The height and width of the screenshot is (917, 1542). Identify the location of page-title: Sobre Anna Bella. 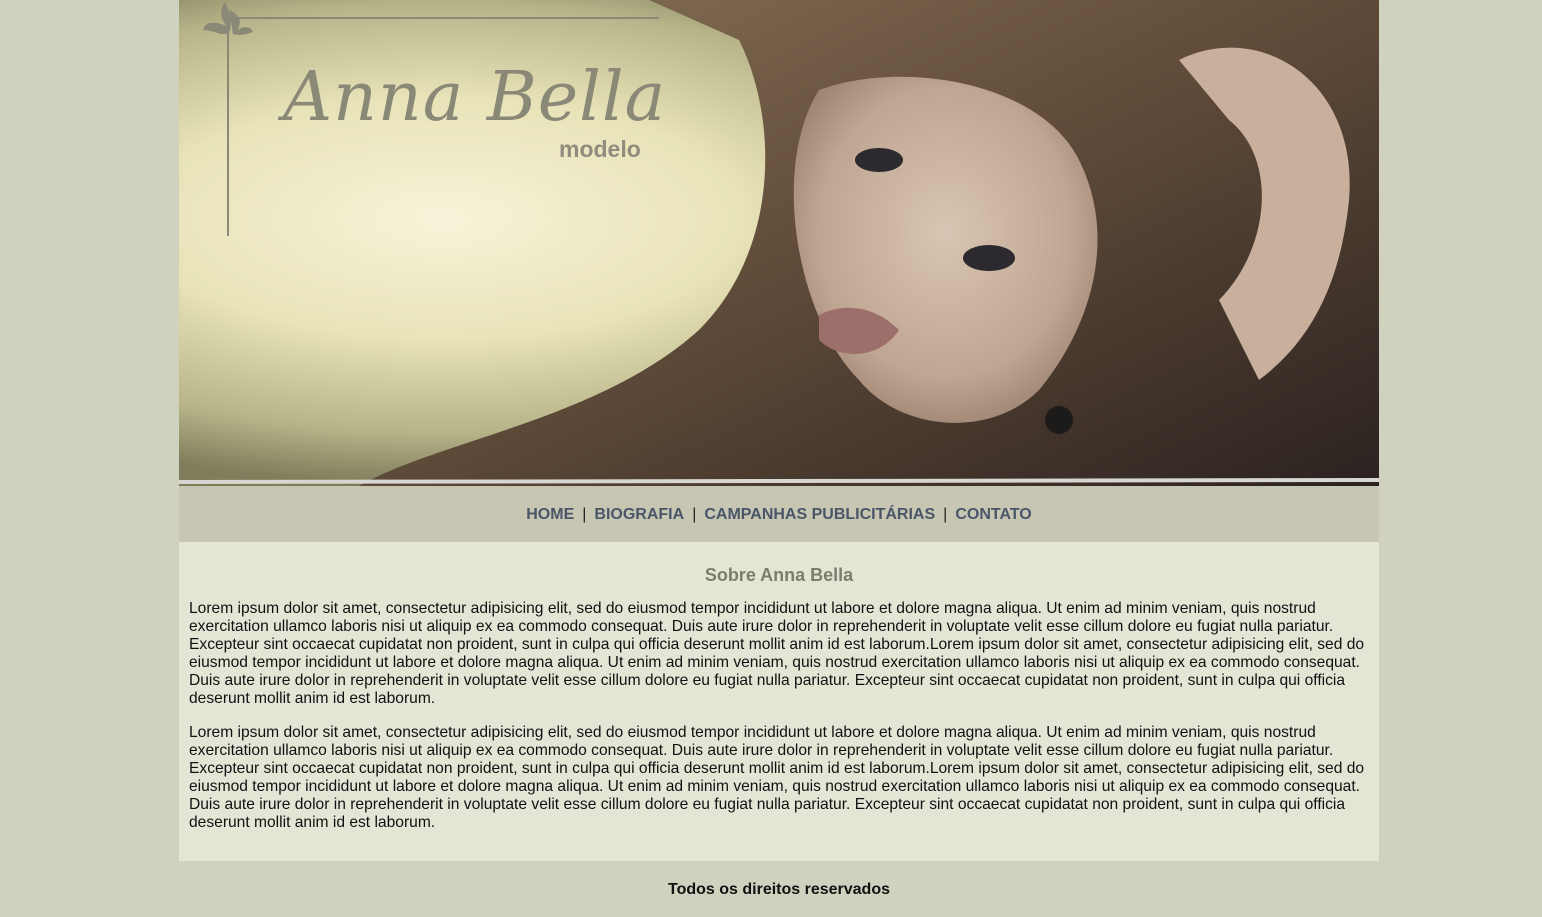
(779, 575).